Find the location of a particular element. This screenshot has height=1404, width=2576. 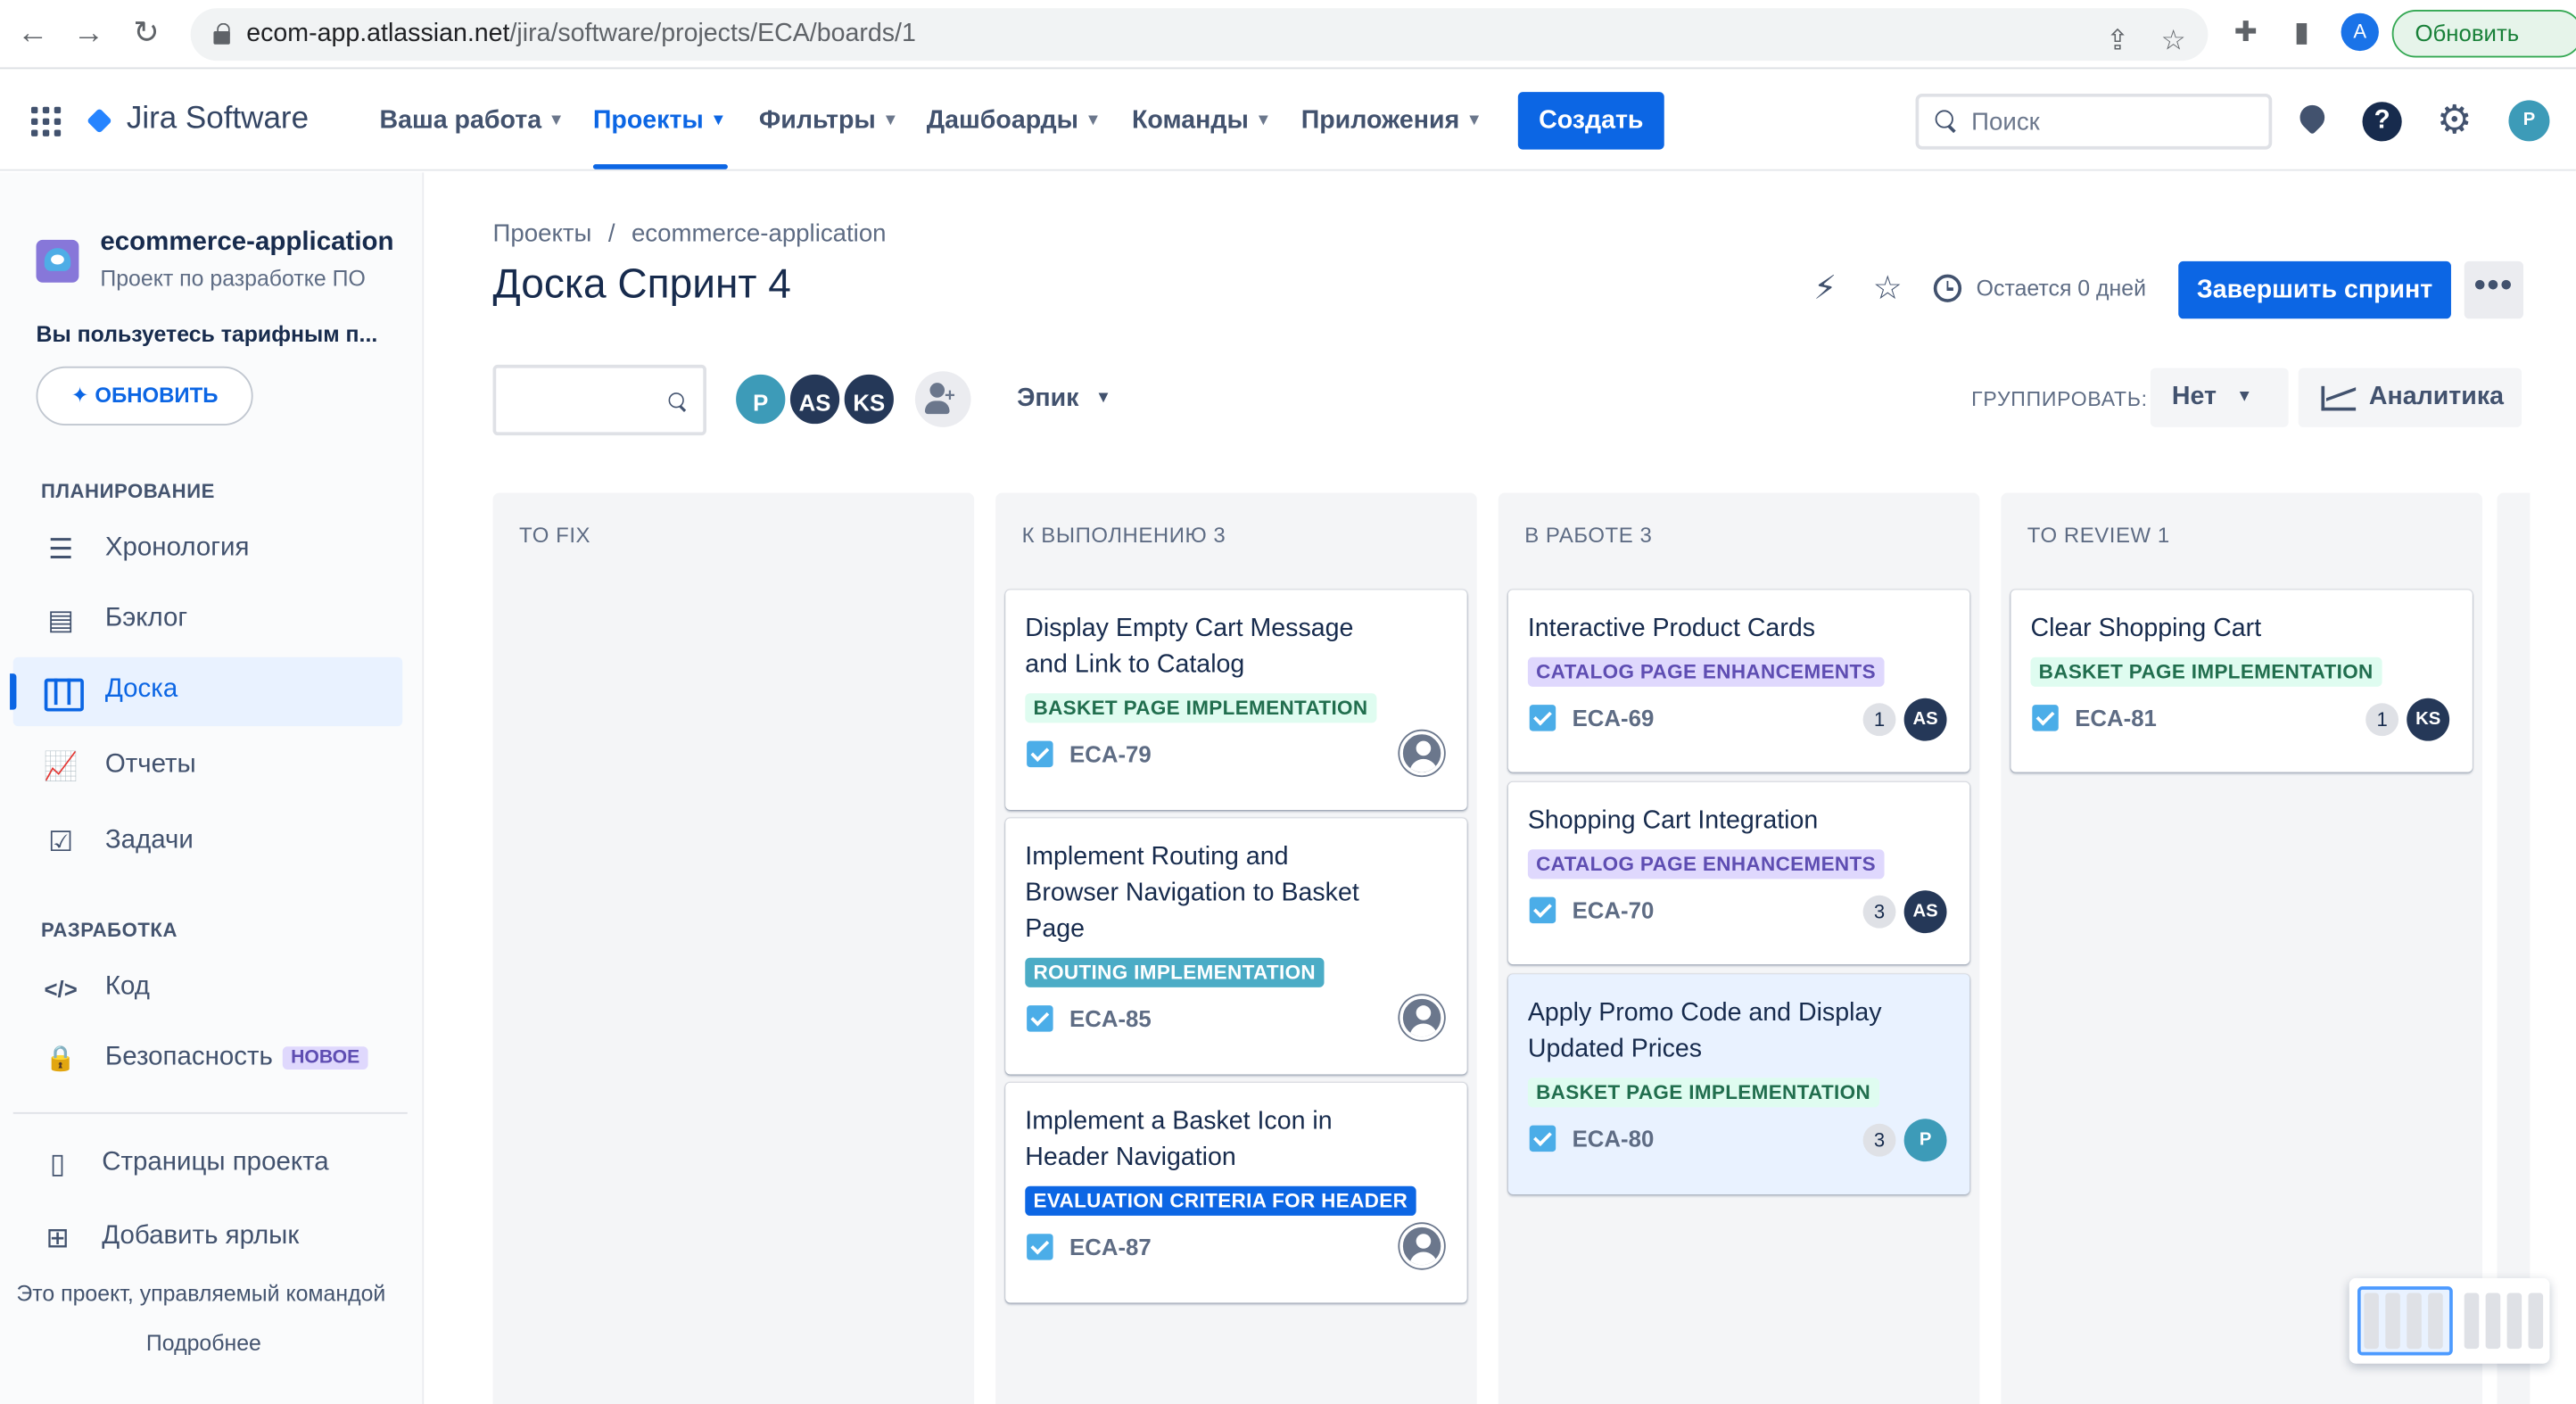

app-name: Jira Software is located at coordinates (218, 120).